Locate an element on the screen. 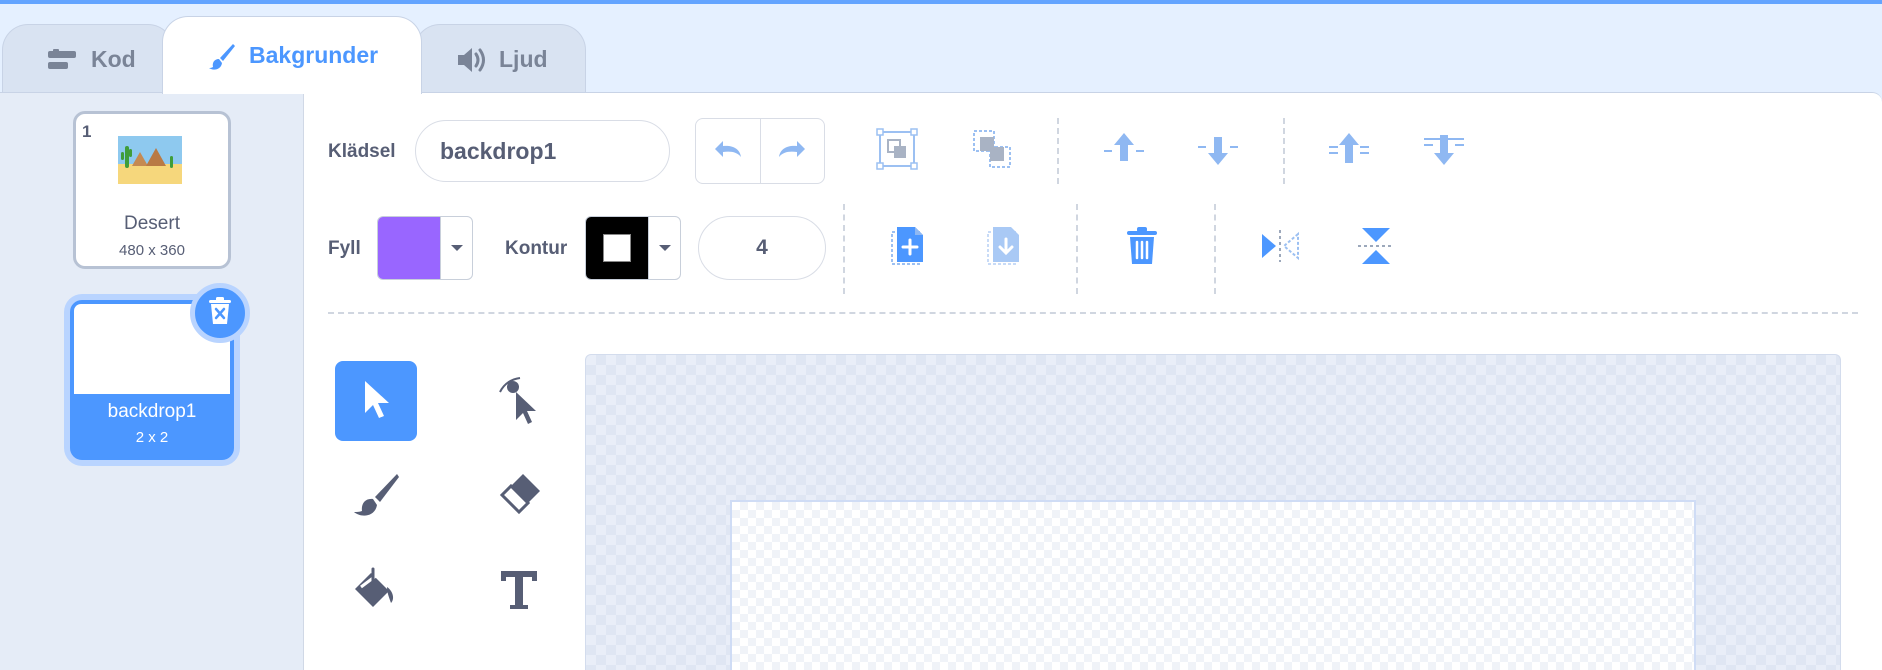  ungroup-icon is located at coordinates (992, 151).